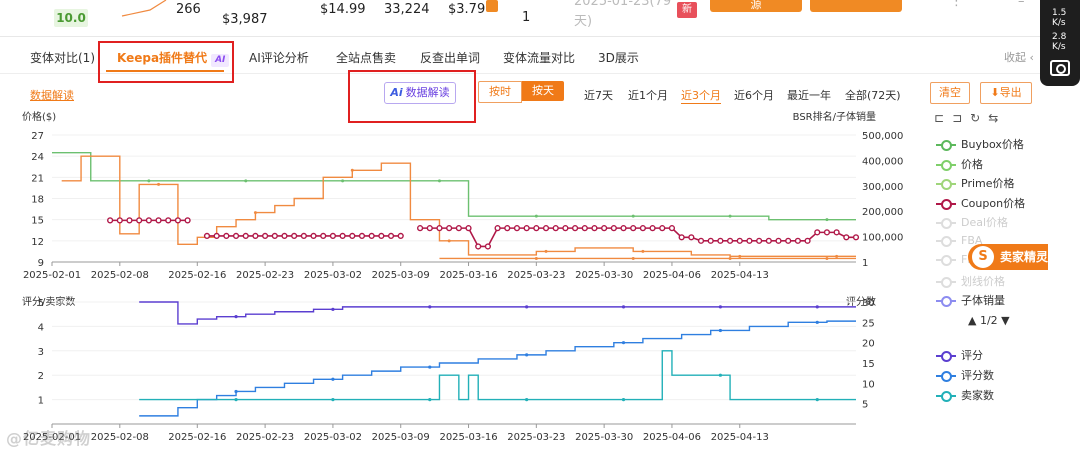  I want to click on legend-item: 价格, so click(959, 164).